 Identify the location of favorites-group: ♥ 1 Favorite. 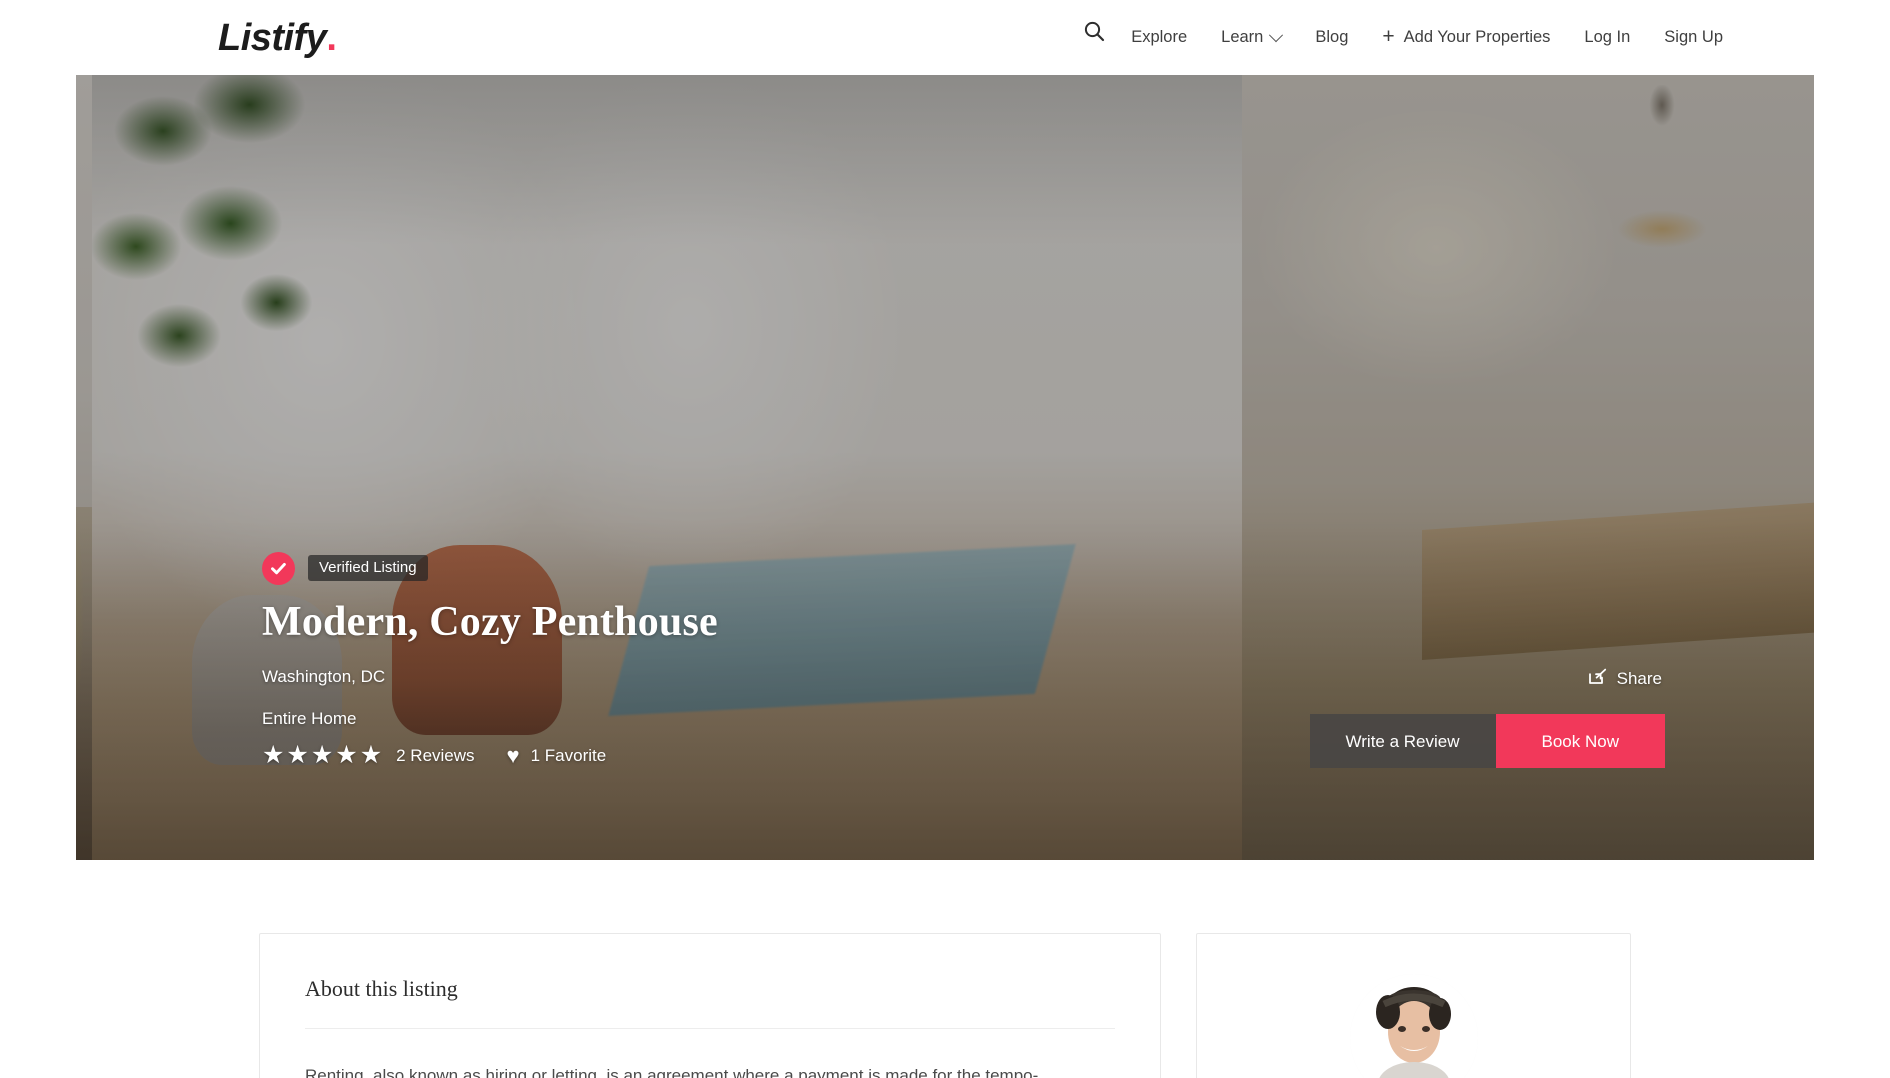
(556, 755).